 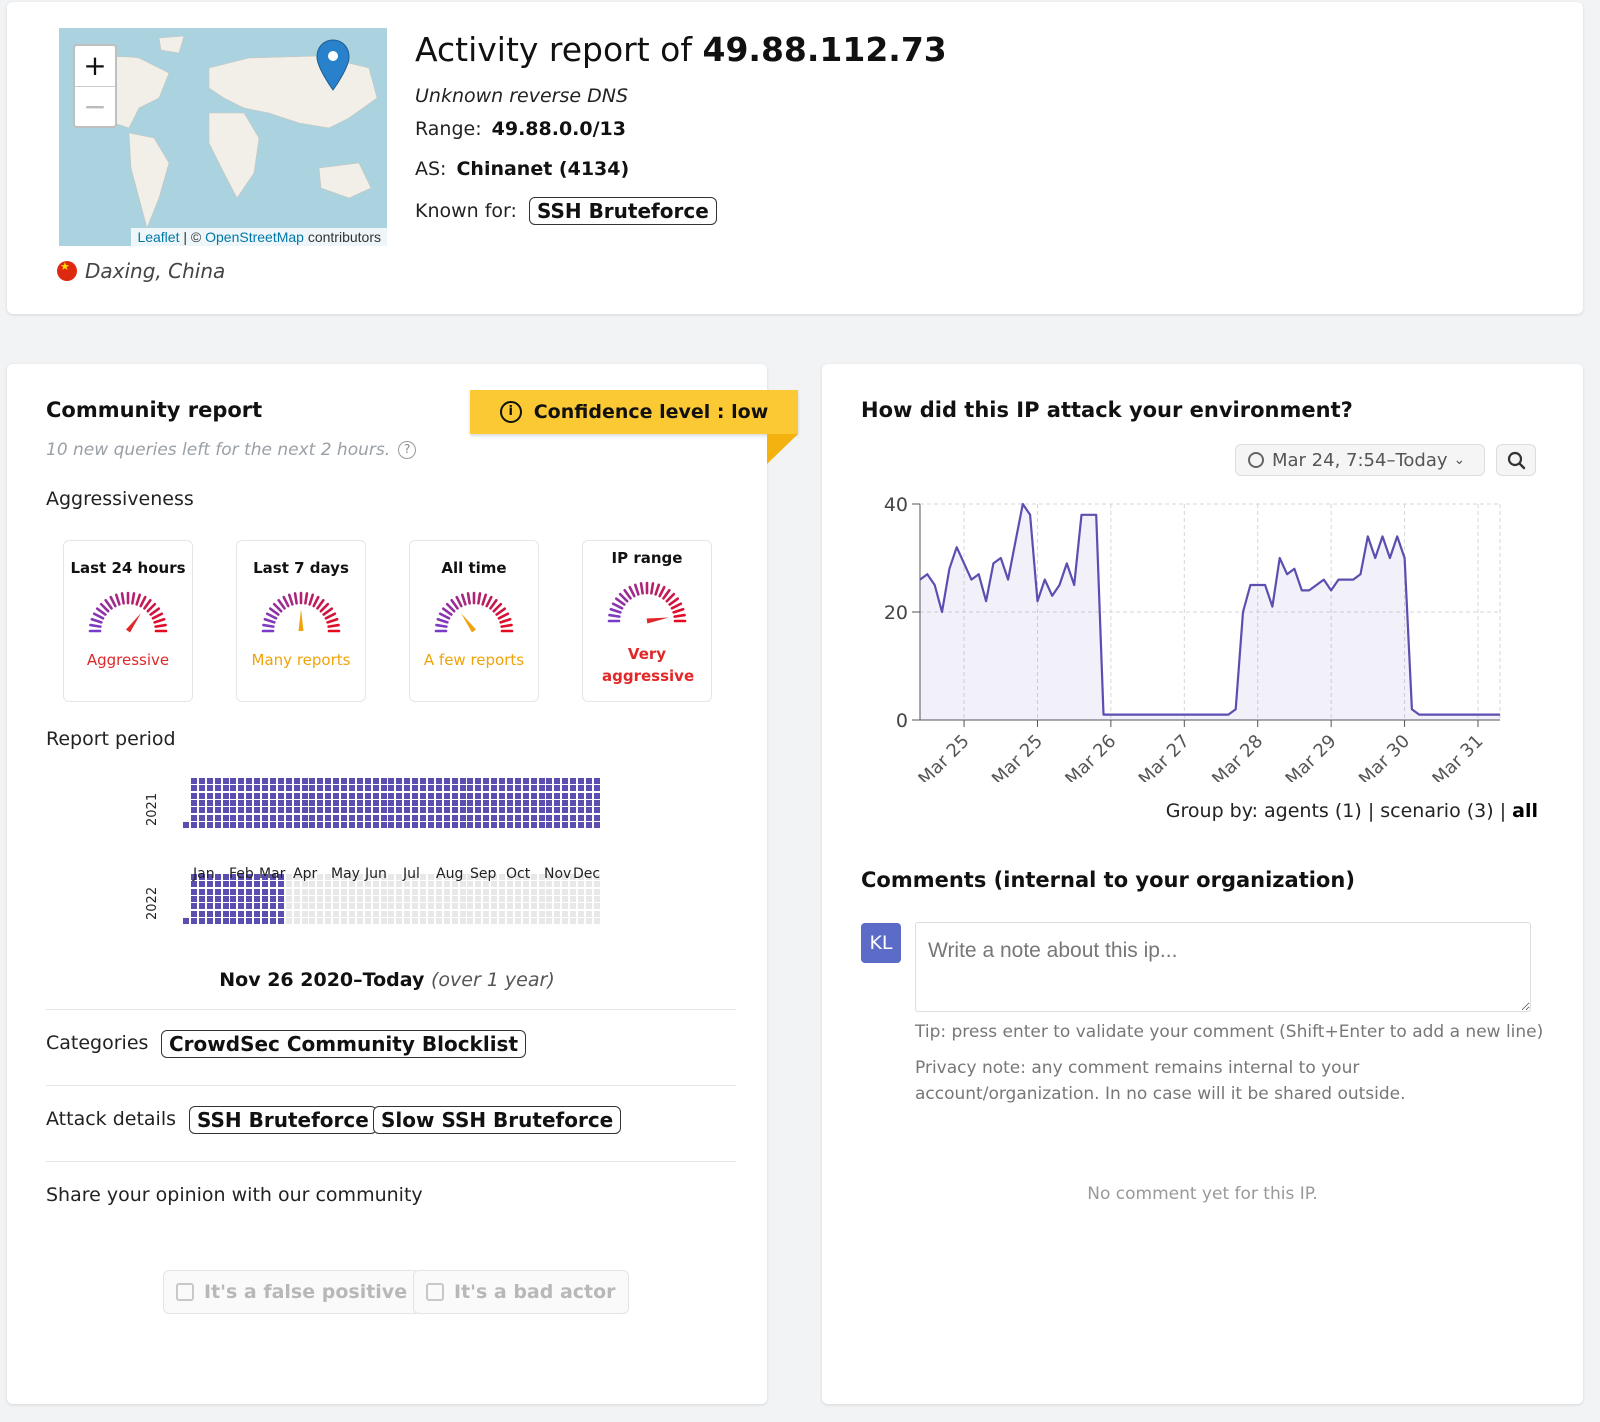 What do you see at coordinates (1360, 460) in the screenshot?
I see `time-range-dropdown: Mar 24, 7:54–Today ⌄` at bounding box center [1360, 460].